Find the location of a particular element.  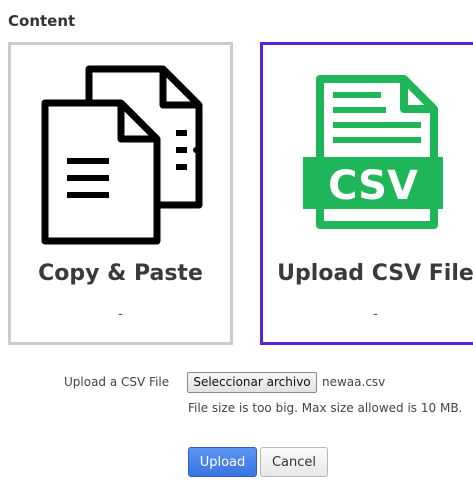

documents-icon is located at coordinates (122, 155).